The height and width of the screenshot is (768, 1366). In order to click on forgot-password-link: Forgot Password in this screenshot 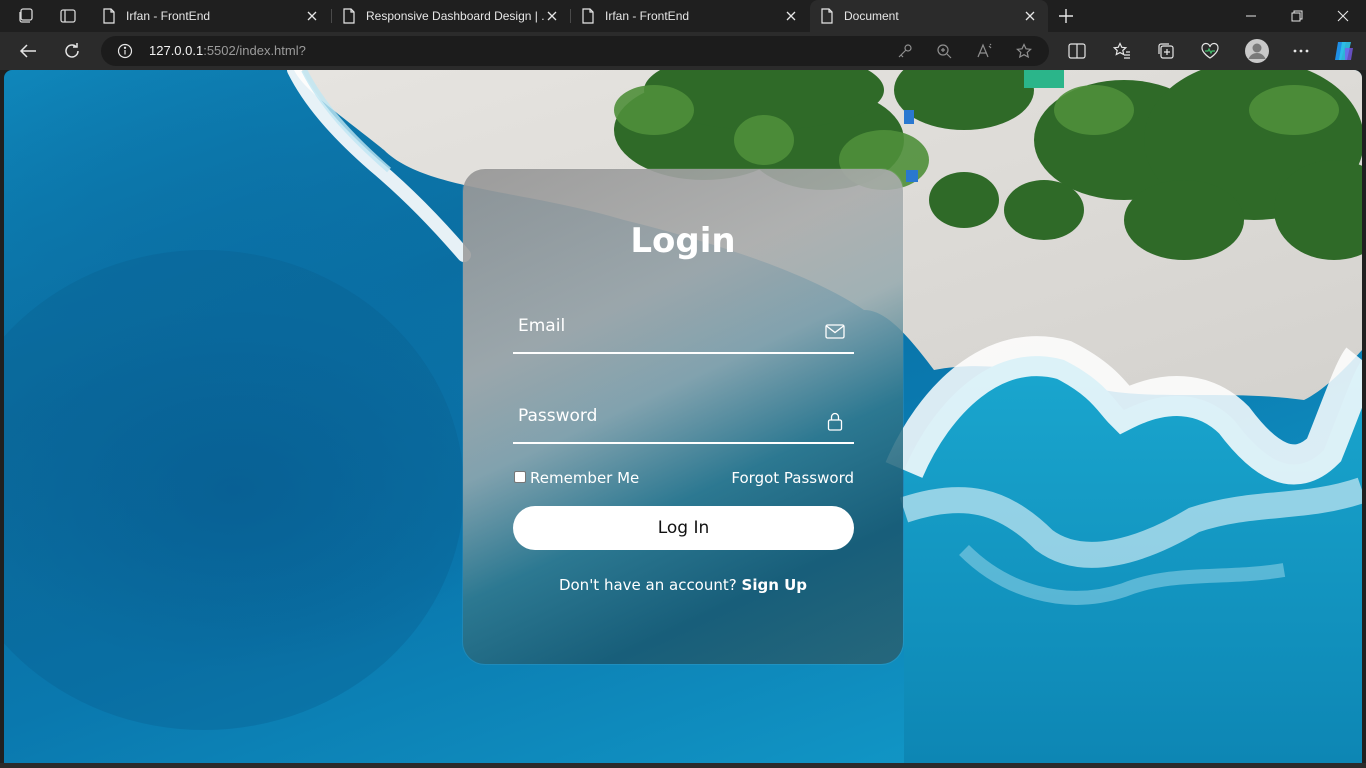, I will do `click(792, 478)`.